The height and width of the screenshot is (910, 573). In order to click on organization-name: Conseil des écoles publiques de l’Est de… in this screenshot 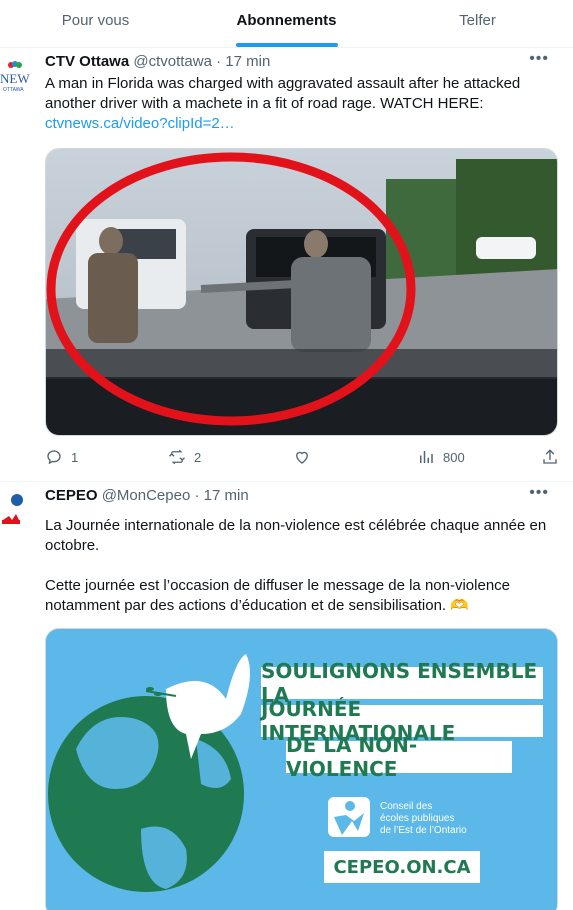, I will do `click(423, 819)`.